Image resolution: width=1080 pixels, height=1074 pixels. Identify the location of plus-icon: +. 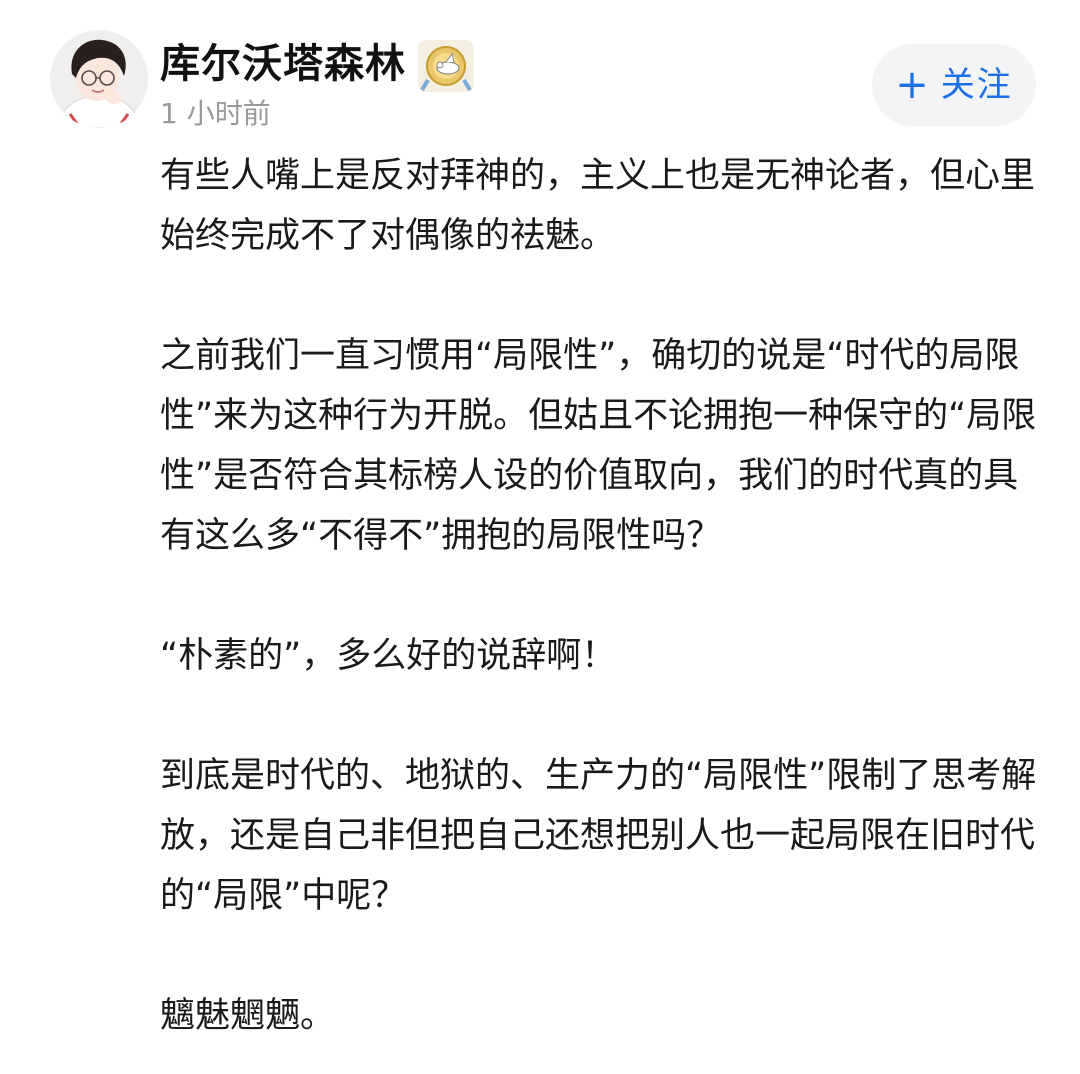
(912, 85).